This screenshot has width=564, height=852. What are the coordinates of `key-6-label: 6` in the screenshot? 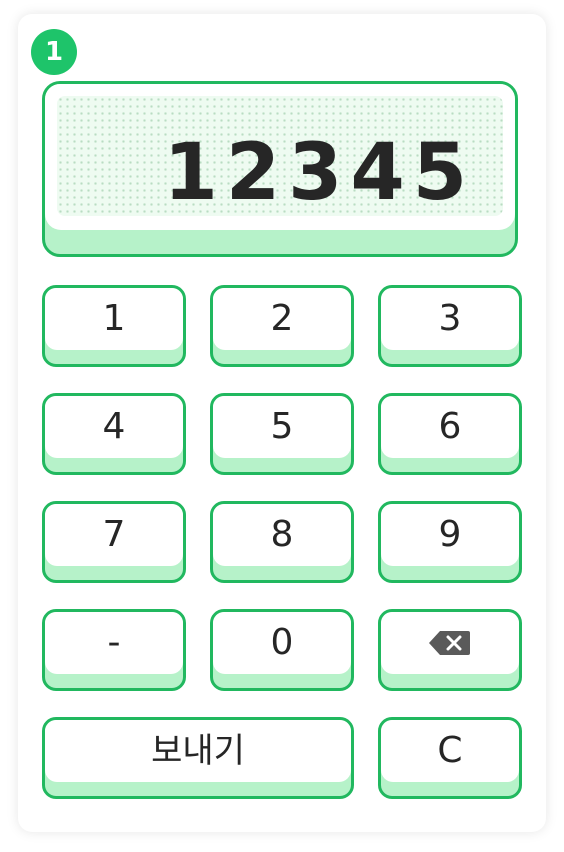 It's located at (450, 426).